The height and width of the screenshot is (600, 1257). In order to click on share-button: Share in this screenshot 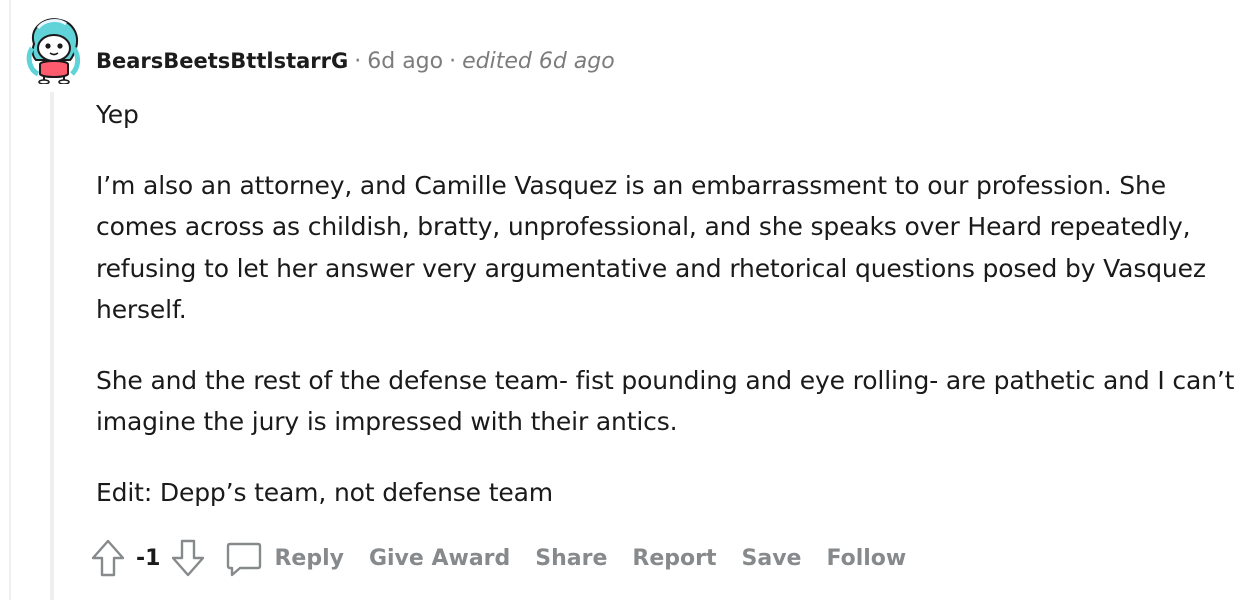, I will do `click(571, 558)`.